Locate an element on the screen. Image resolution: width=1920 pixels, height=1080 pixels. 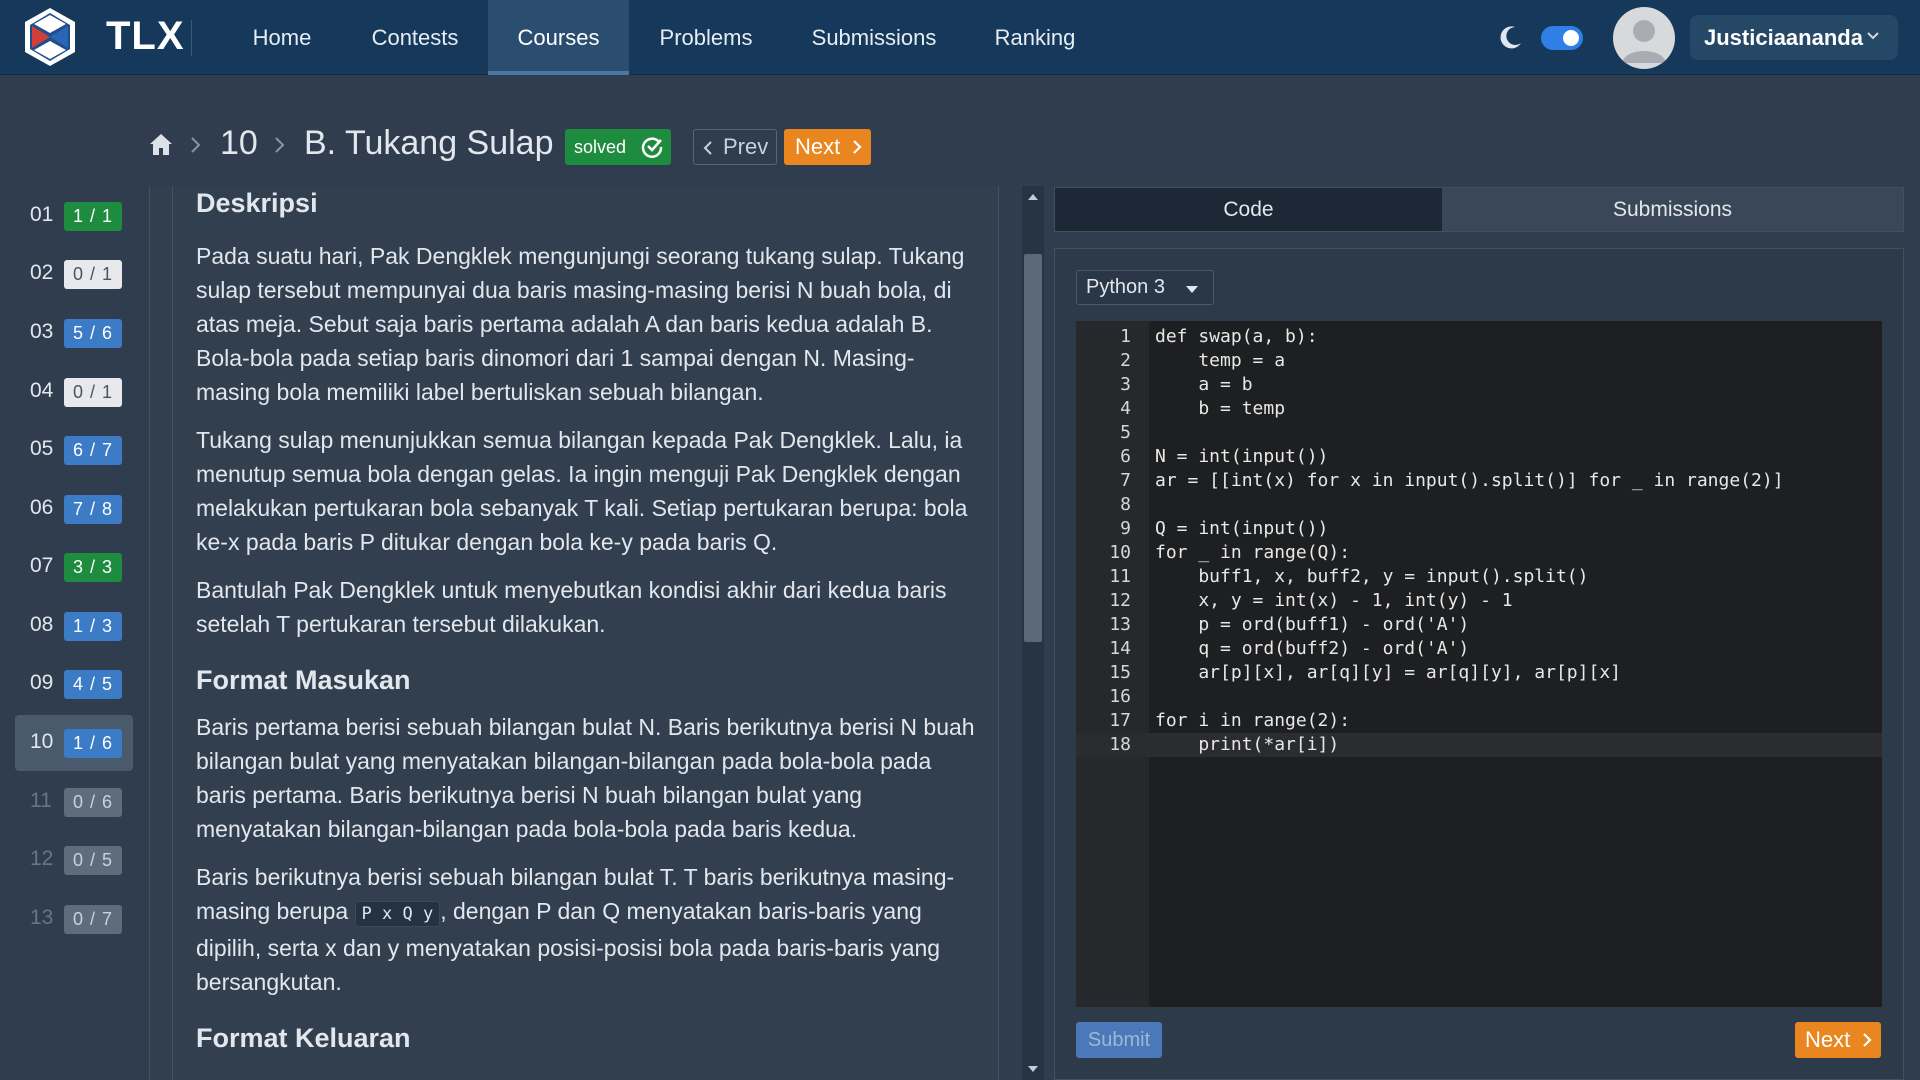
nav-courses: Courses is located at coordinates (558, 37).